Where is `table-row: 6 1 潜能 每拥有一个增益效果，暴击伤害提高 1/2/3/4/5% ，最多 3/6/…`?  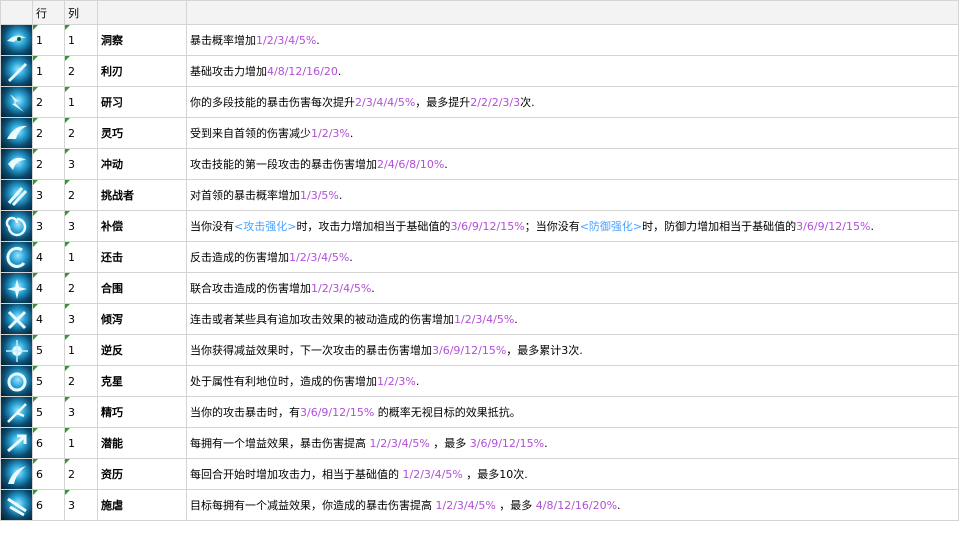 table-row: 6 1 潜能 每拥有一个增益效果，暴击伤害提高 1/2/3/4/5% ，最多 3/6/… is located at coordinates (479, 443).